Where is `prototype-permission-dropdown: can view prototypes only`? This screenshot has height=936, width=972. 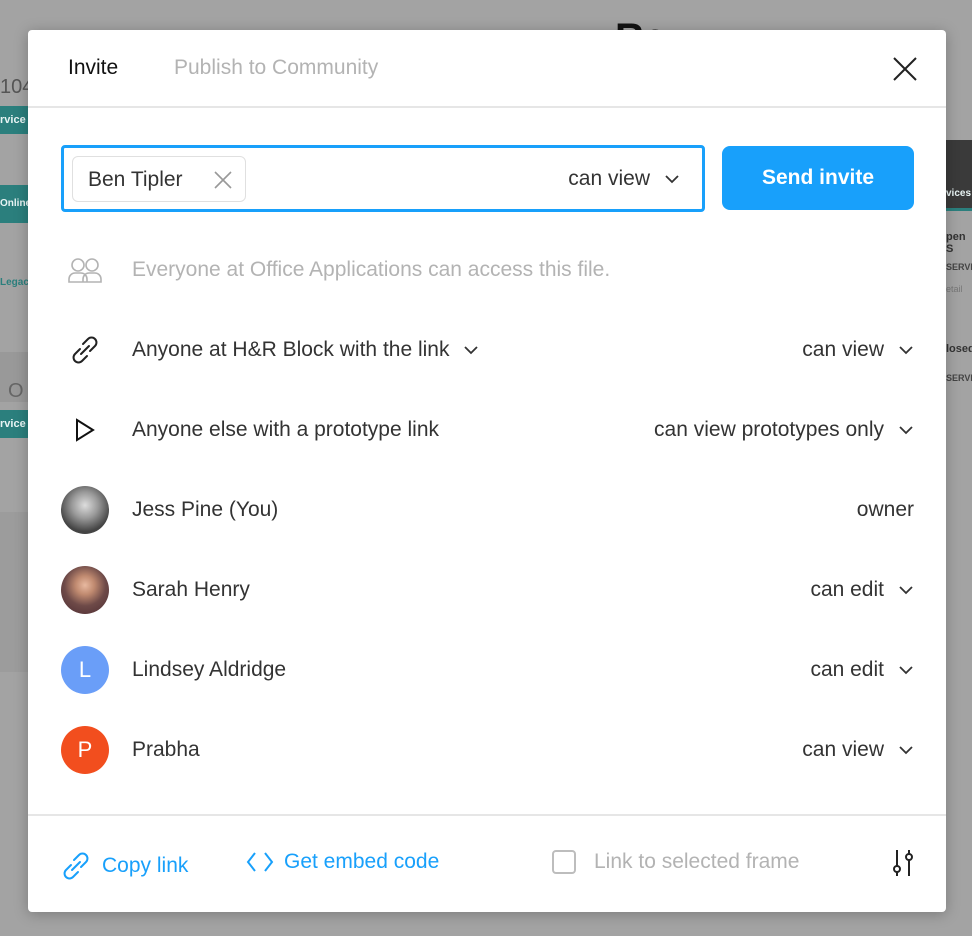
prototype-permission-dropdown: can view prototypes only is located at coordinates (784, 430).